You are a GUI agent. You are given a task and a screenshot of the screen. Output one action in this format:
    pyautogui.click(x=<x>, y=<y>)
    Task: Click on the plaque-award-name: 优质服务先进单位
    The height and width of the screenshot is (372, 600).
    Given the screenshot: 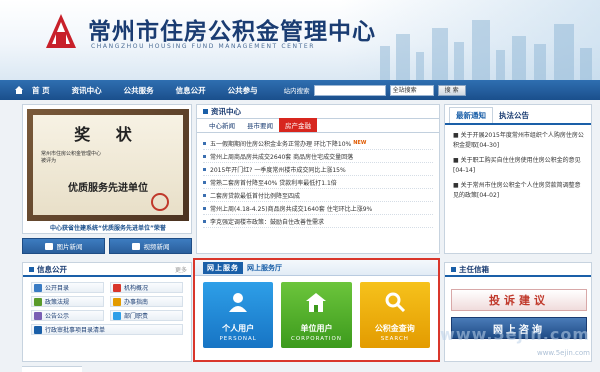 What is the action you would take?
    pyautogui.click(x=108, y=188)
    